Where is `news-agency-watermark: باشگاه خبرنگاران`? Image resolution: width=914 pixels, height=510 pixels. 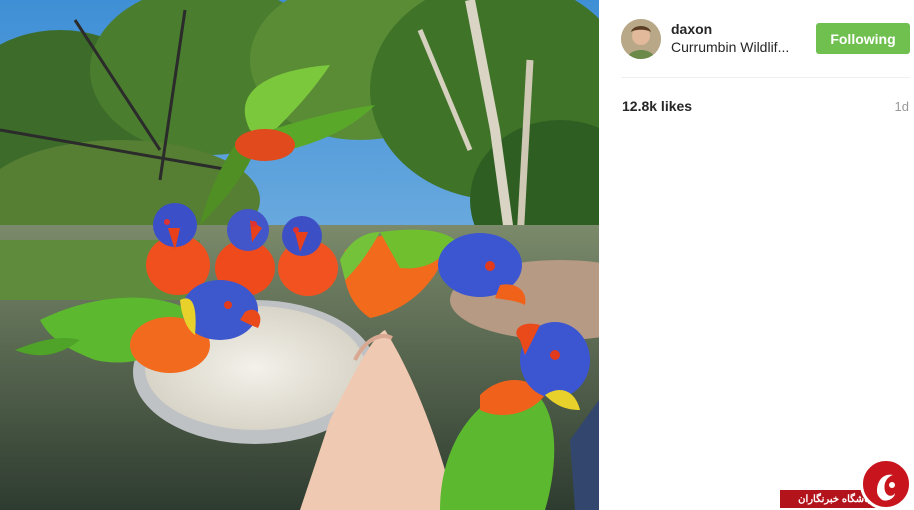 news-agency-watermark: باشگاه خبرنگاران is located at coordinates (847, 484).